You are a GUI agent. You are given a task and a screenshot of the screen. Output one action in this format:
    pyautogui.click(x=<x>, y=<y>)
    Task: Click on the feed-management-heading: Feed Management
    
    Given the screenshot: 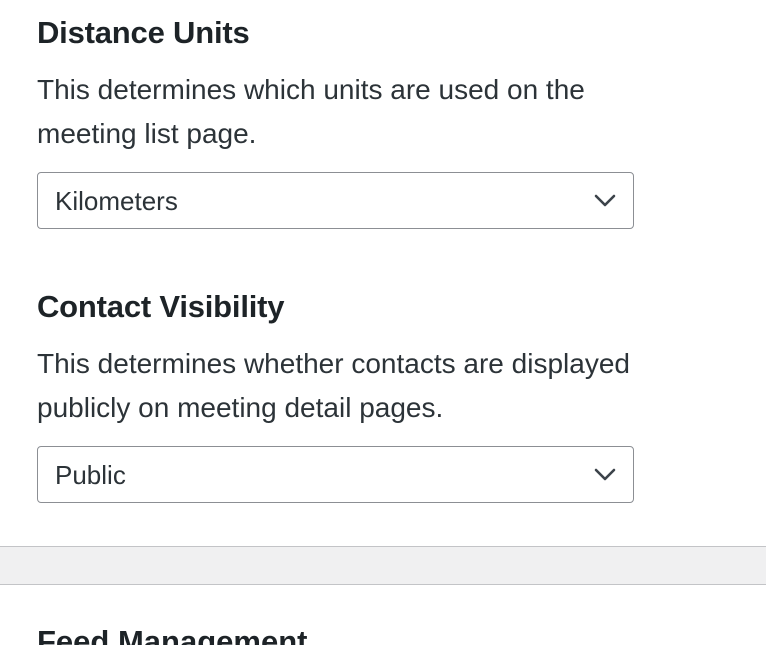 What is the action you would take?
    pyautogui.click(x=172, y=634)
    